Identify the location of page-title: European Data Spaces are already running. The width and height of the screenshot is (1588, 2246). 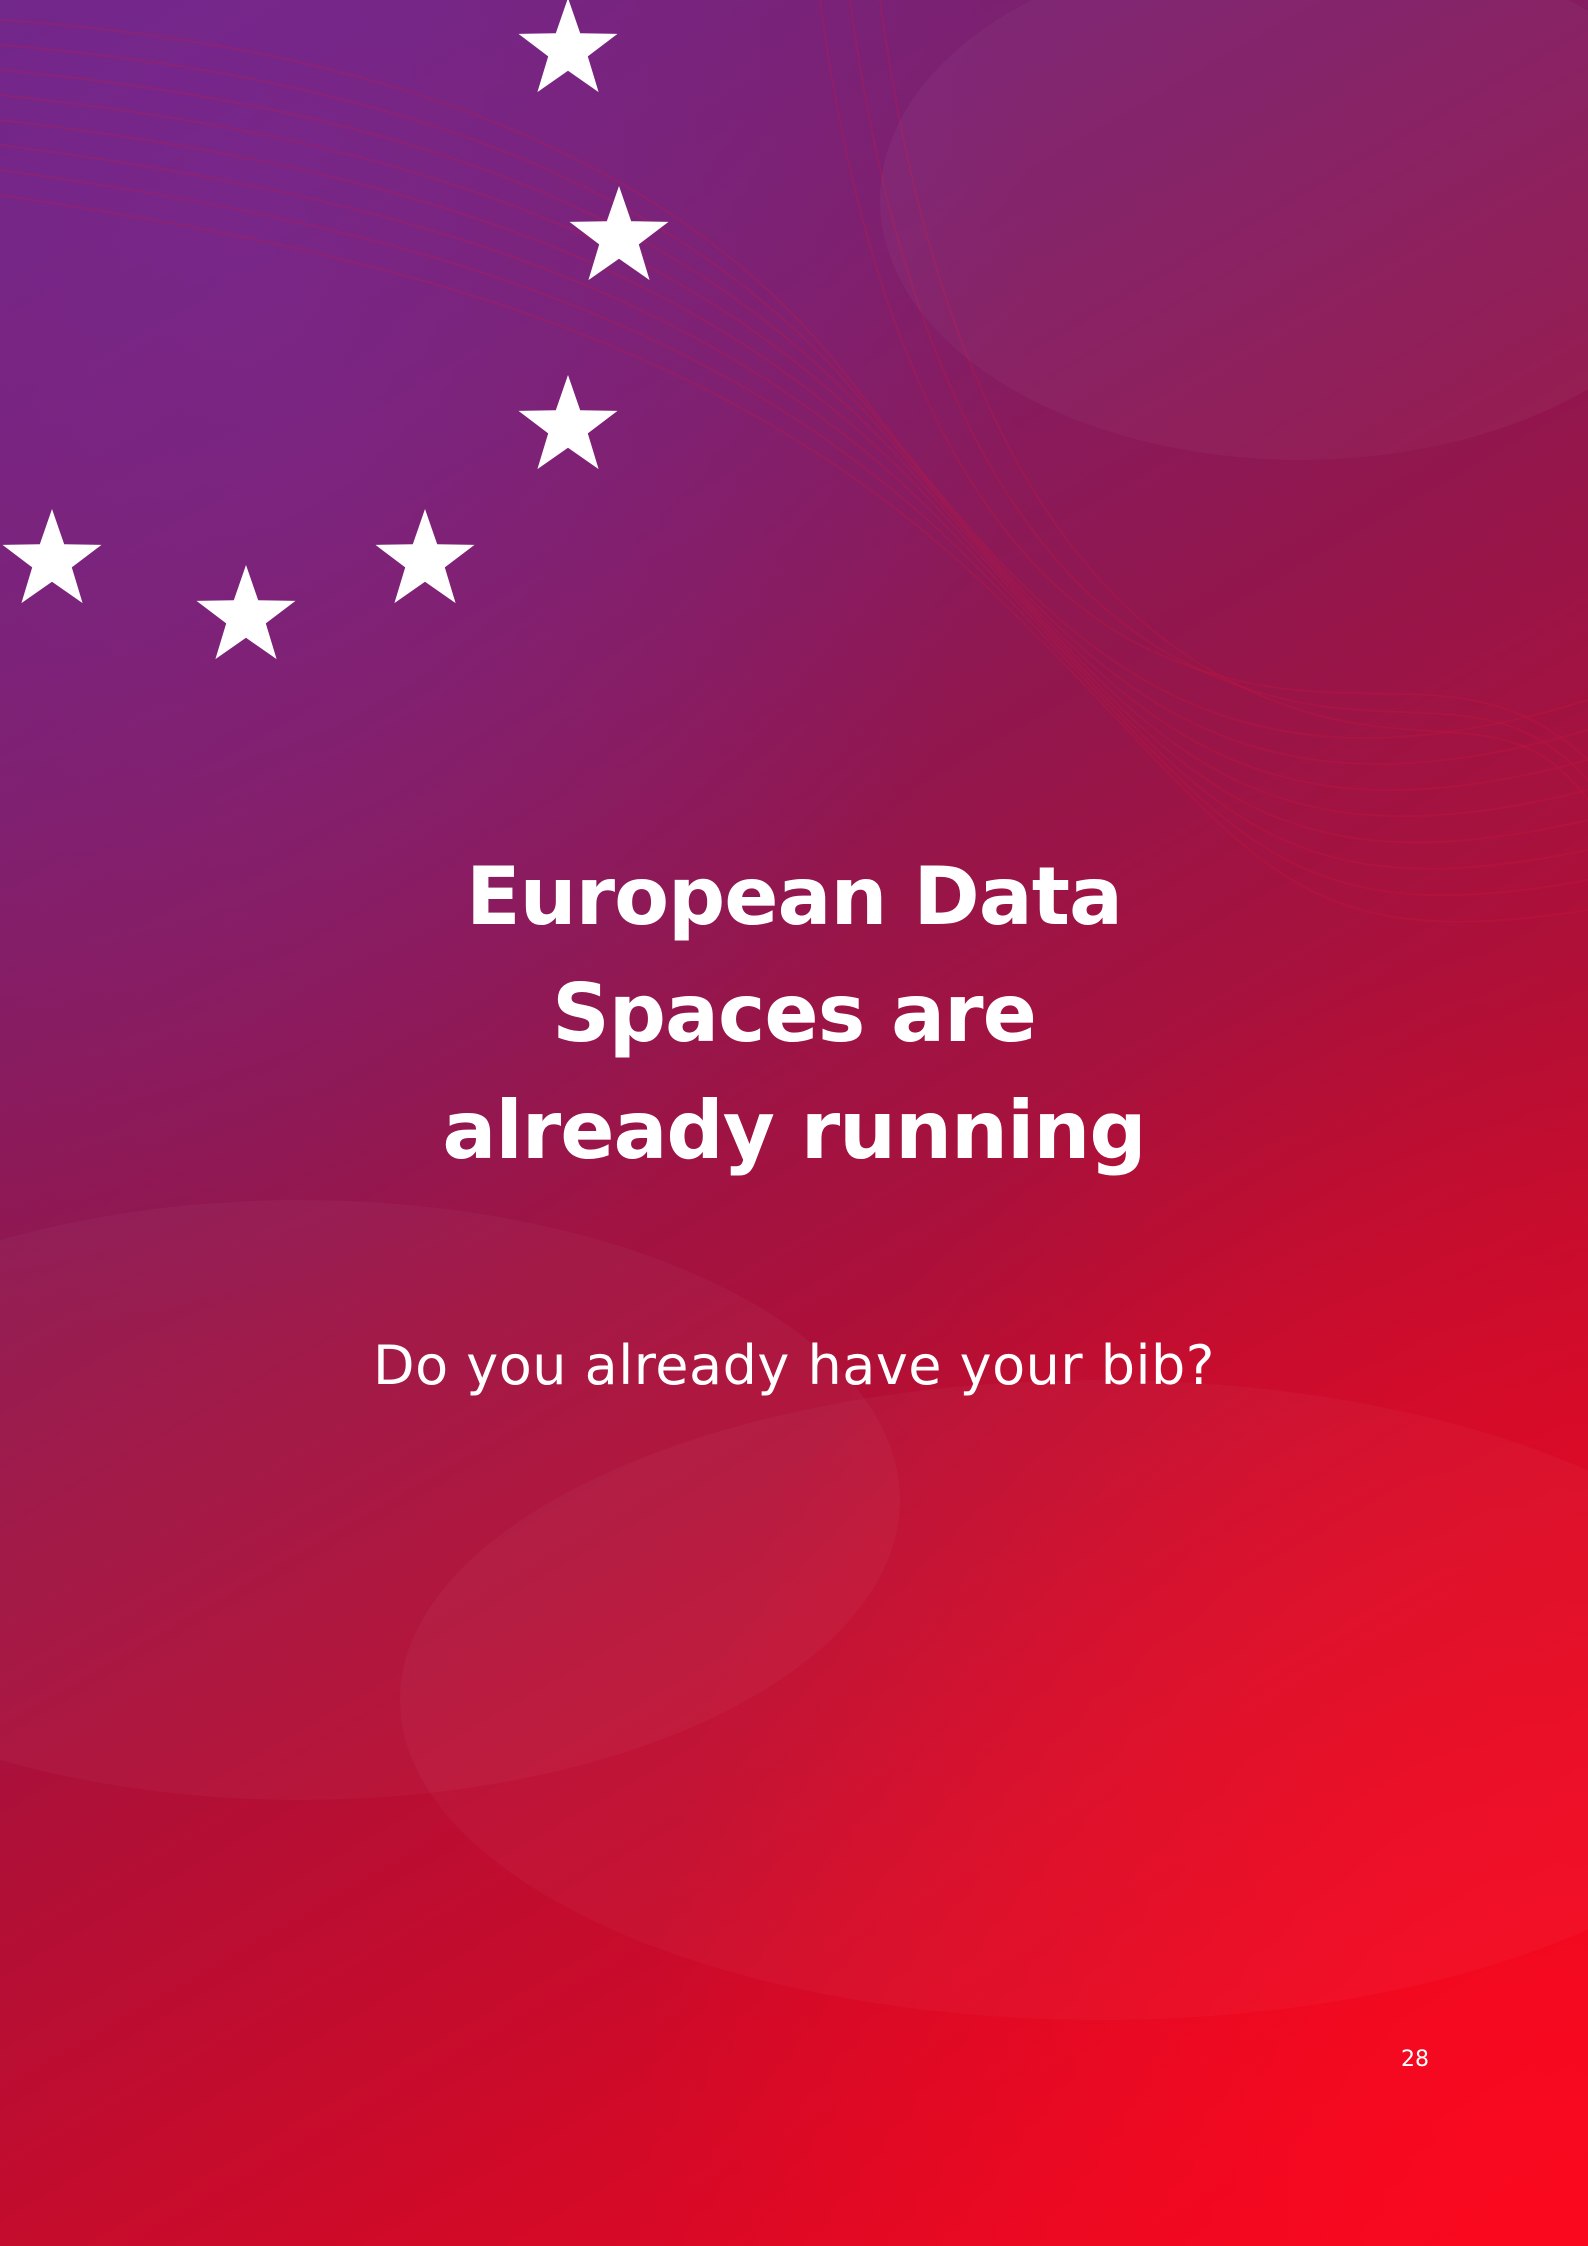
(794, 1013).